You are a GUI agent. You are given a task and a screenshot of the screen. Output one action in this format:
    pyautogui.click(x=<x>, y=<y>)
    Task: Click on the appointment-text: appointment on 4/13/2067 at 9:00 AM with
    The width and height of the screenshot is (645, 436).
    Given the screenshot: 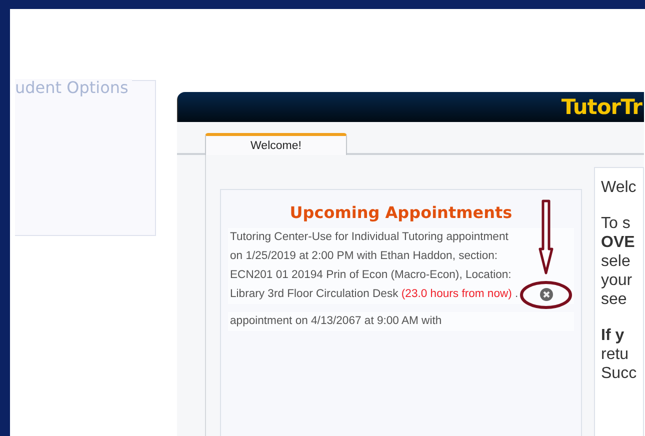 What is the action you would take?
    pyautogui.click(x=336, y=321)
    